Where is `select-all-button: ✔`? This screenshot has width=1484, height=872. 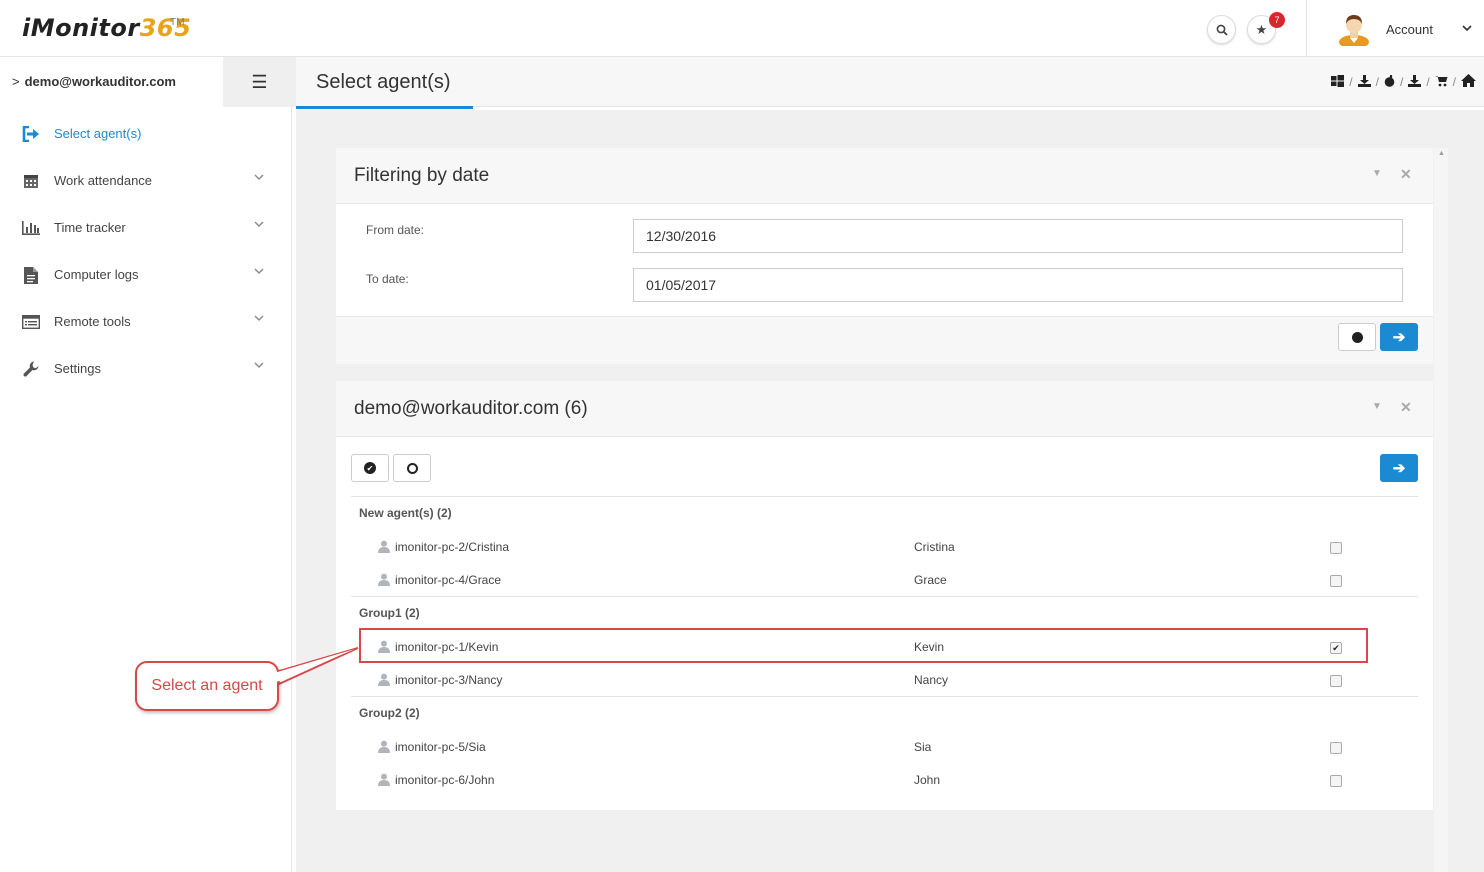
select-all-button: ✔ is located at coordinates (370, 468).